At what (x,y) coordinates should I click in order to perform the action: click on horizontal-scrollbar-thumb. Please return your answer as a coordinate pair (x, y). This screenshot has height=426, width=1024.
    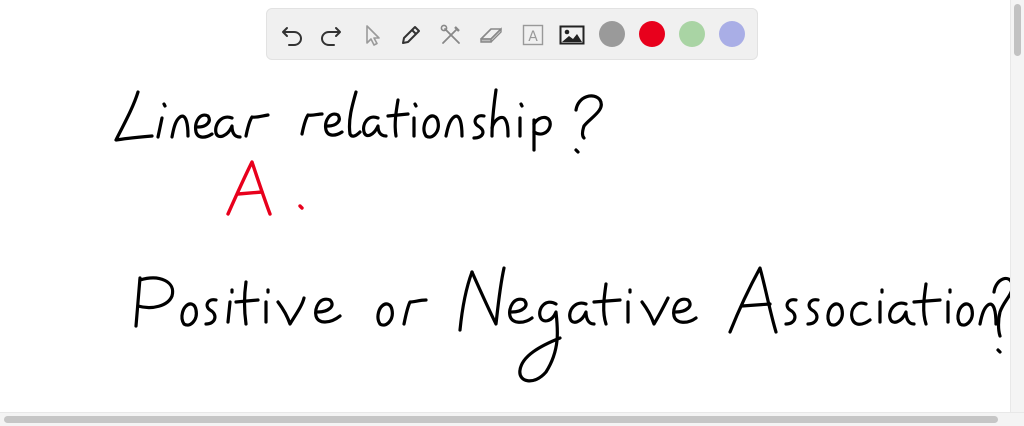
    Looking at the image, I should click on (501, 419).